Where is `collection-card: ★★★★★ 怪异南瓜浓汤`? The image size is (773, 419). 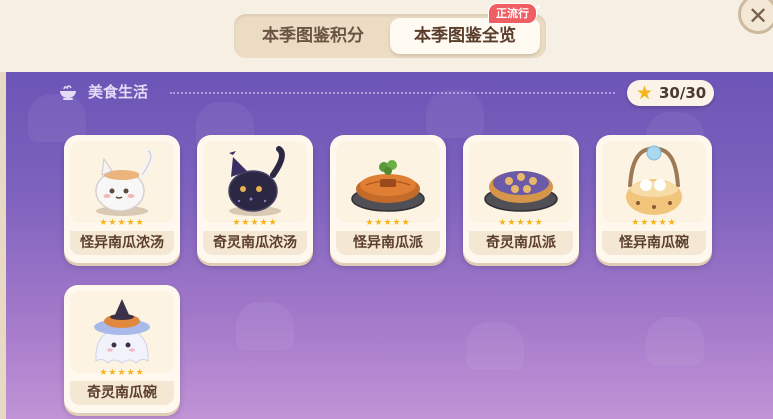 collection-card: ★★★★★ 怪异南瓜浓汤 is located at coordinates (122, 199).